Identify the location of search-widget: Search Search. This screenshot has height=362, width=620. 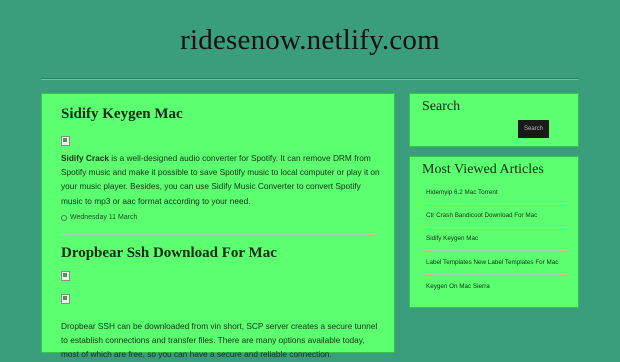
(494, 120).